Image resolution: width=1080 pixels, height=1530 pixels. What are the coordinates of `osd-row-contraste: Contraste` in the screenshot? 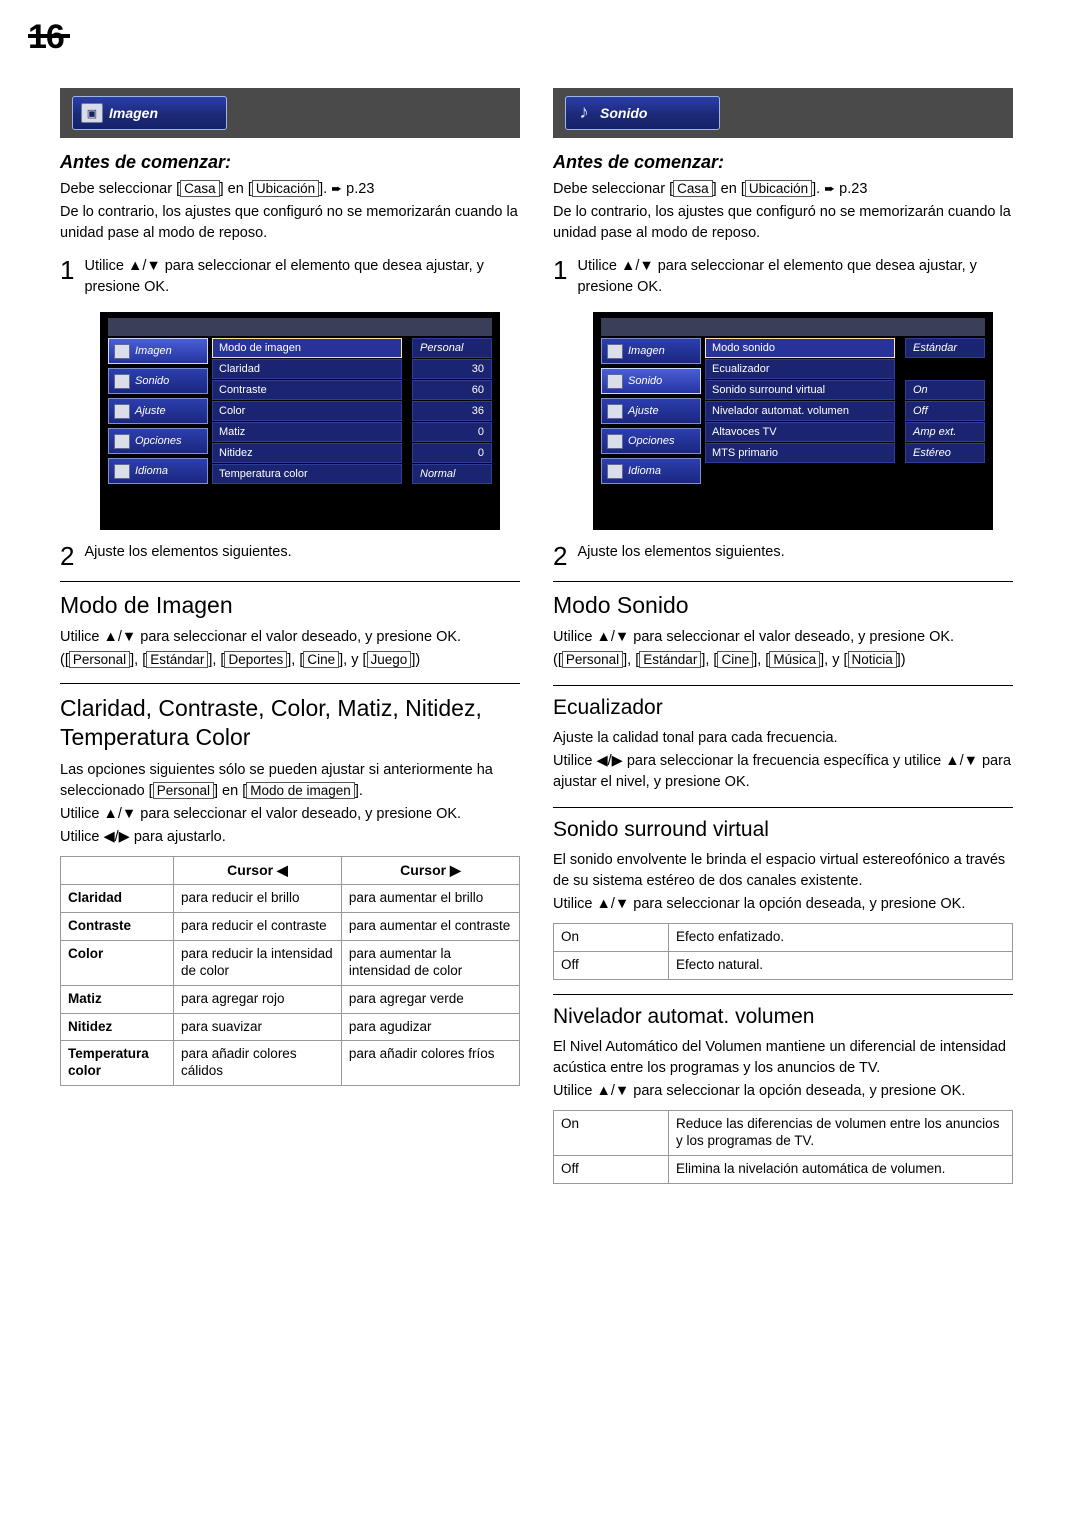 It's located at (307, 390).